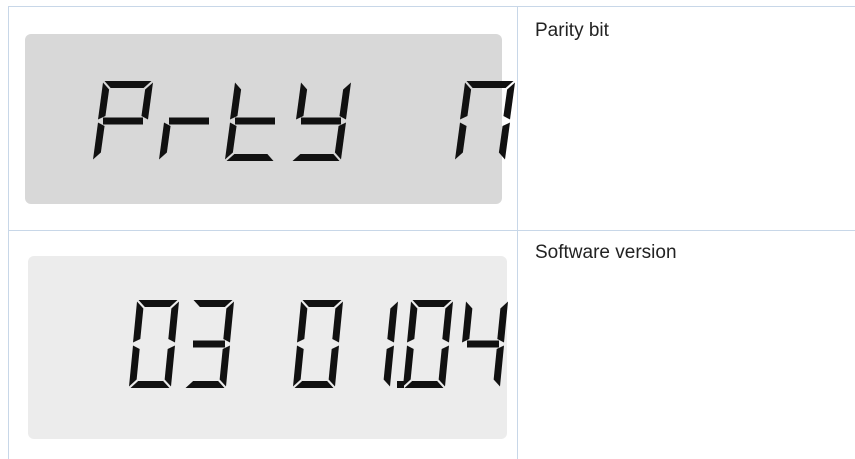 The image size is (855, 459). I want to click on version-digit-1-seg-b, so click(228, 322).